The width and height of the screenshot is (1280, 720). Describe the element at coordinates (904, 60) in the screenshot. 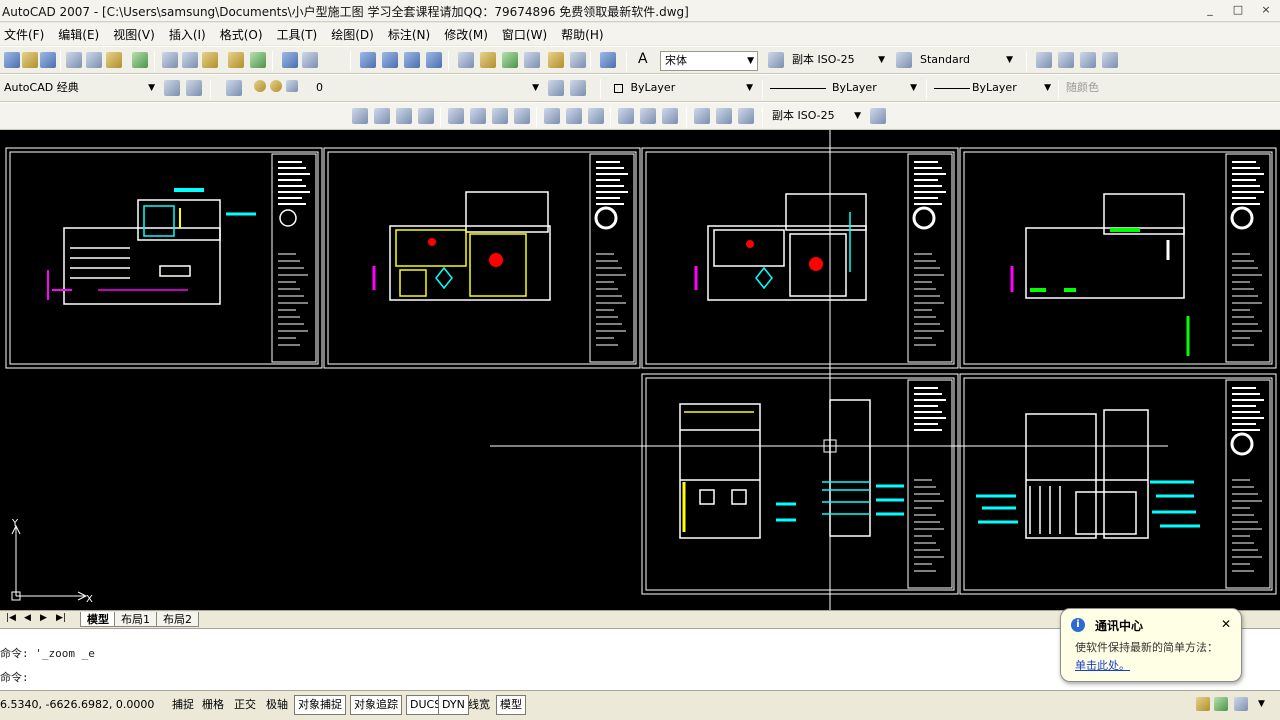

I see `table-style-icon` at that location.